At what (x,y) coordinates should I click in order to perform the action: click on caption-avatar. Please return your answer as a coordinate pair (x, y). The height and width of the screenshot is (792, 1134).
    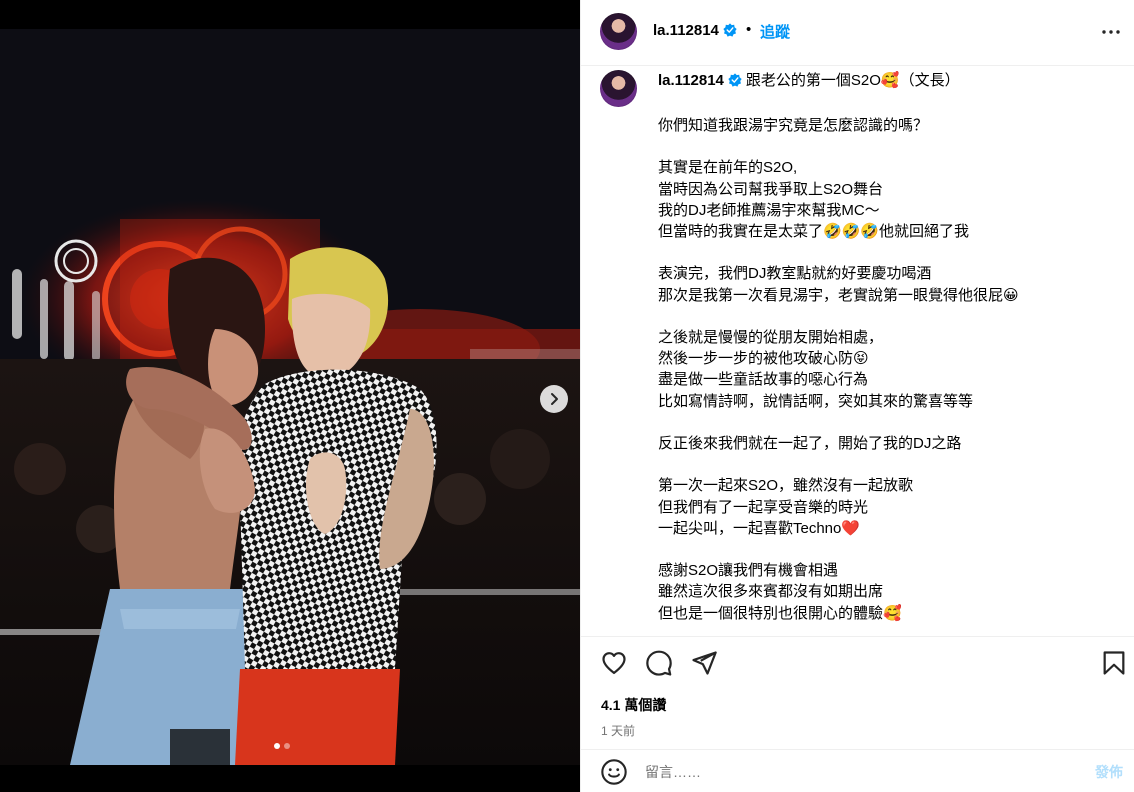
    Looking at the image, I should click on (618, 88).